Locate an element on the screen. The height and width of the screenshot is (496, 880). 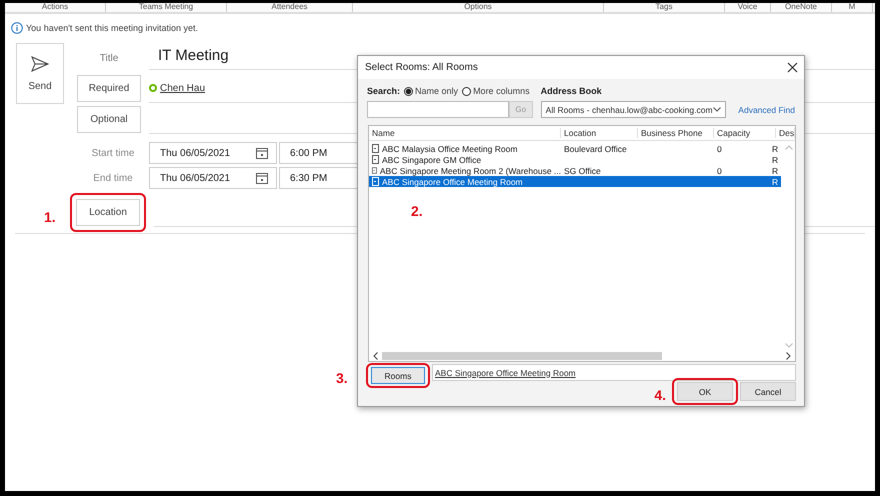
step-number: 2. is located at coordinates (417, 211).